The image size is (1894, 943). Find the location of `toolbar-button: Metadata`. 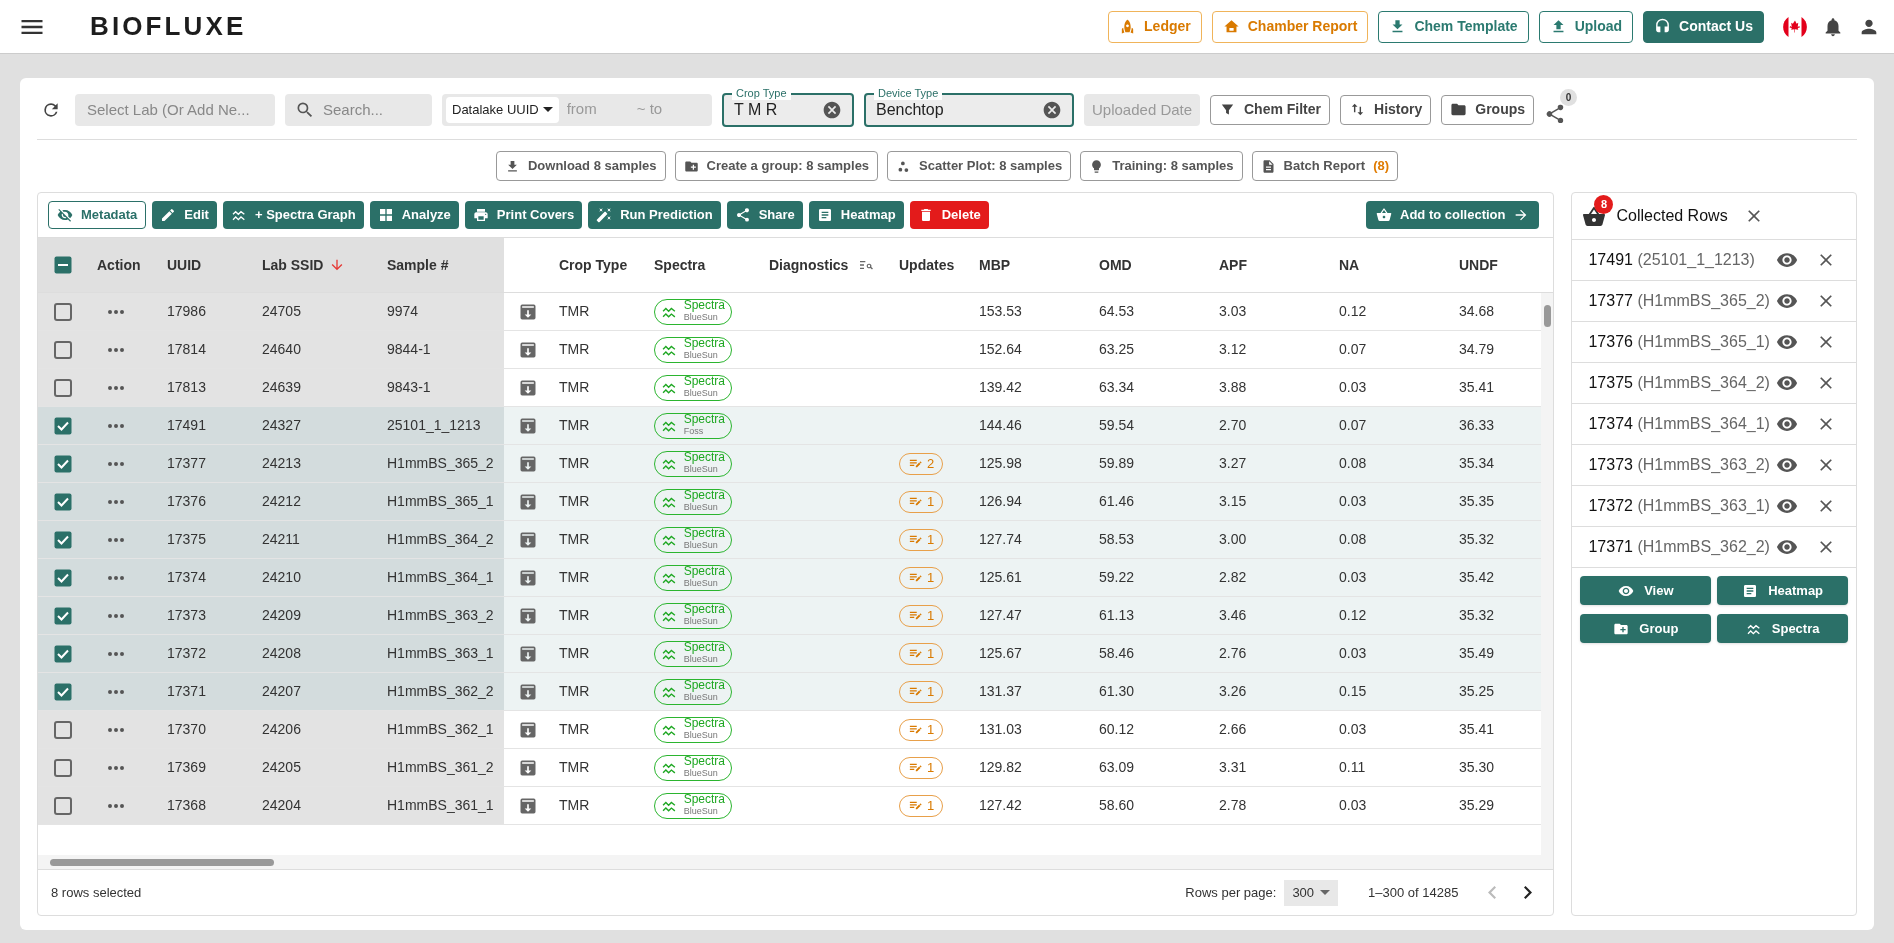

toolbar-button: Metadata is located at coordinates (97, 215).